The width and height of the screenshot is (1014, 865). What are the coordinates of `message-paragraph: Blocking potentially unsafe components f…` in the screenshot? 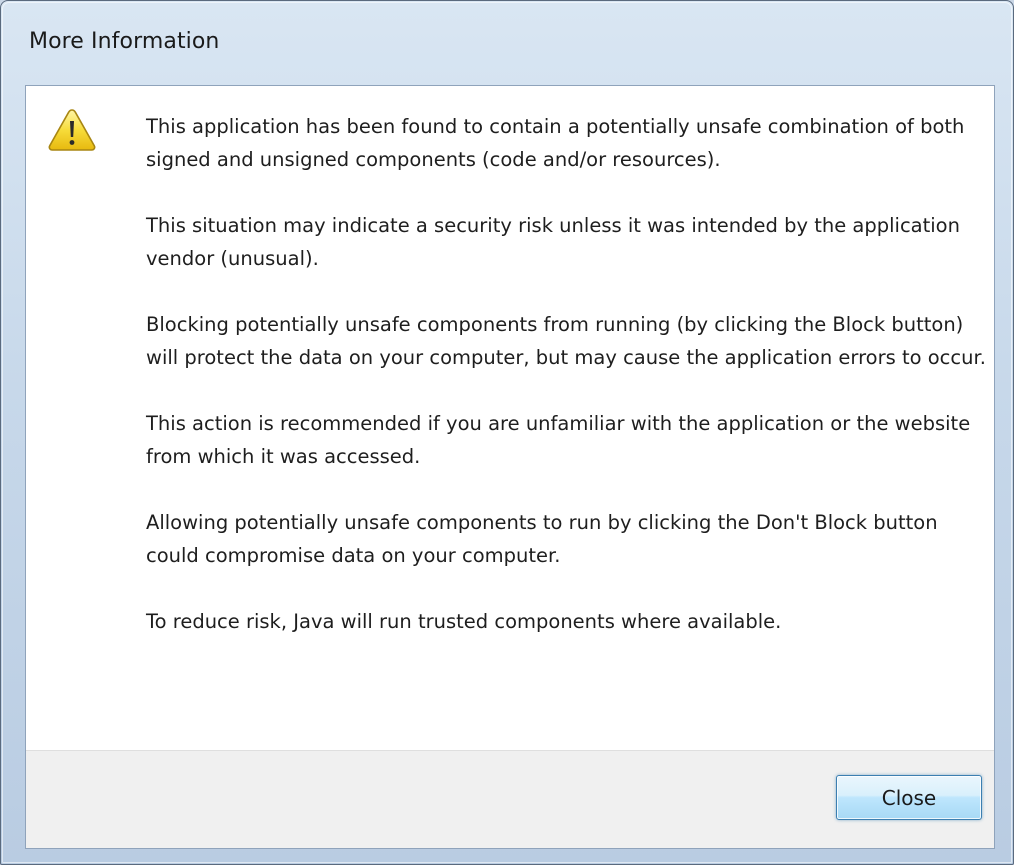 It's located at (566, 341).